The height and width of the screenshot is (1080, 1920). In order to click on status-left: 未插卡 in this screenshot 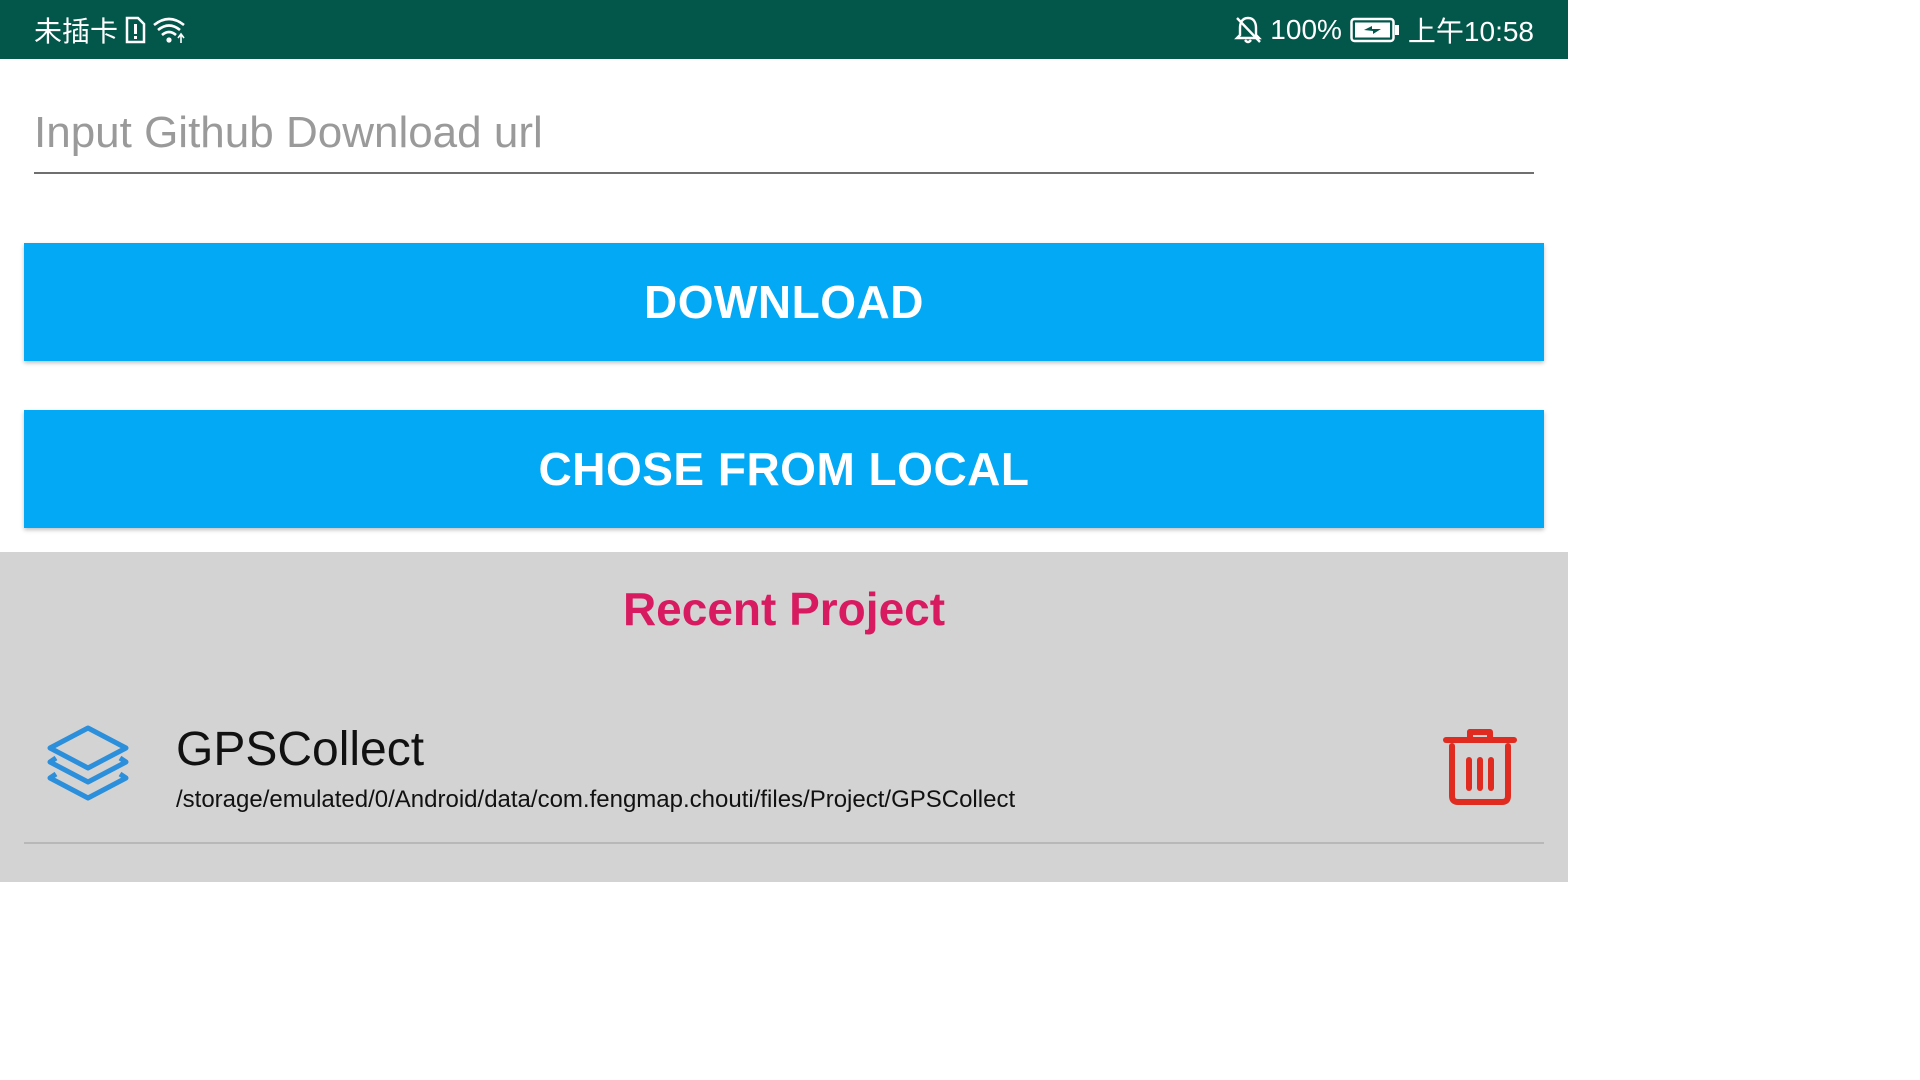, I will do `click(110, 29)`.